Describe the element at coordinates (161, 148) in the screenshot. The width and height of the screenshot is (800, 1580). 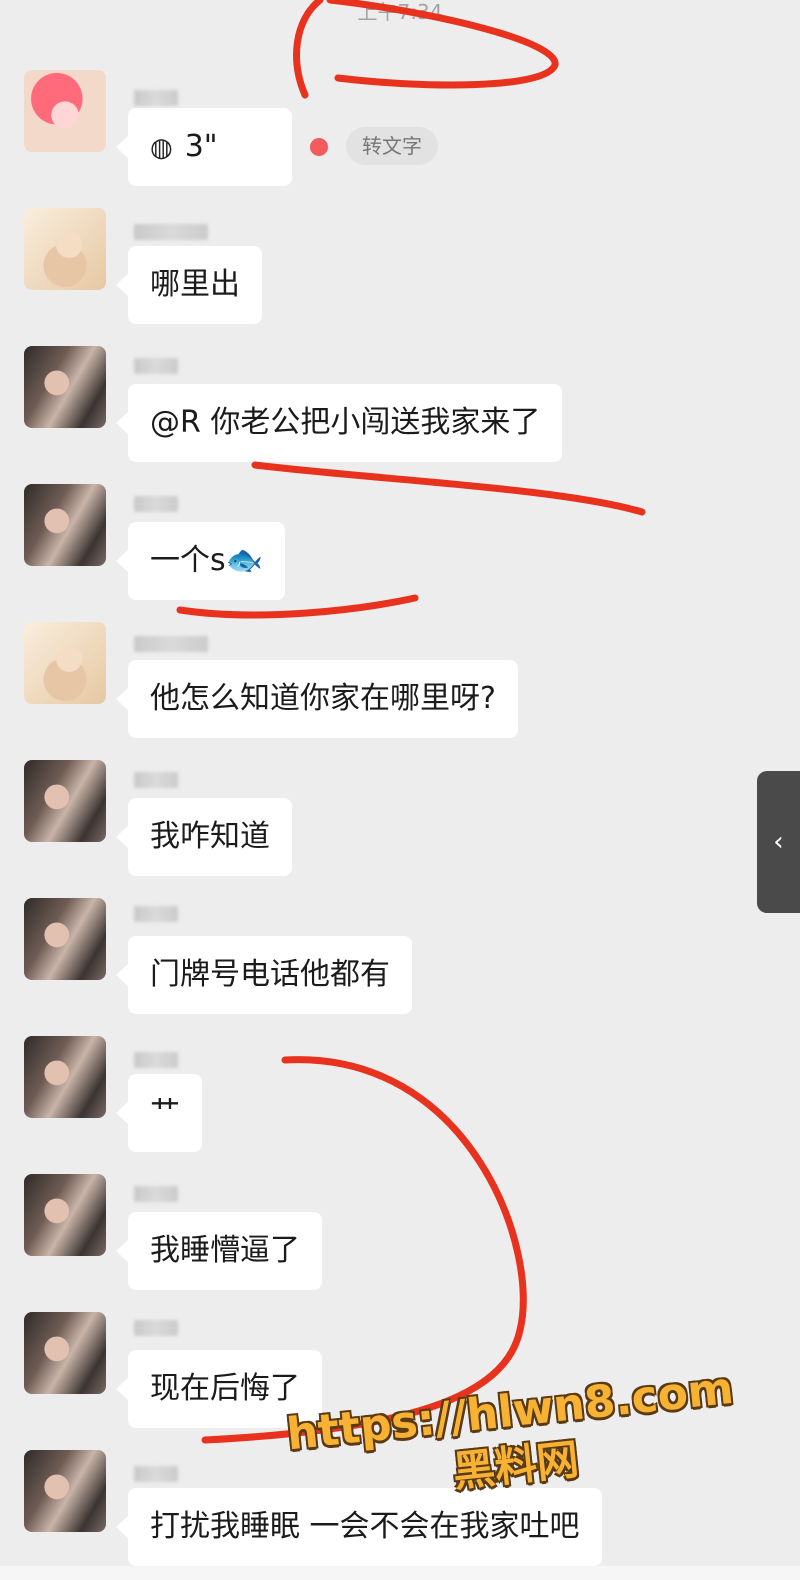
I see `voice-wave-icon: ◍` at that location.